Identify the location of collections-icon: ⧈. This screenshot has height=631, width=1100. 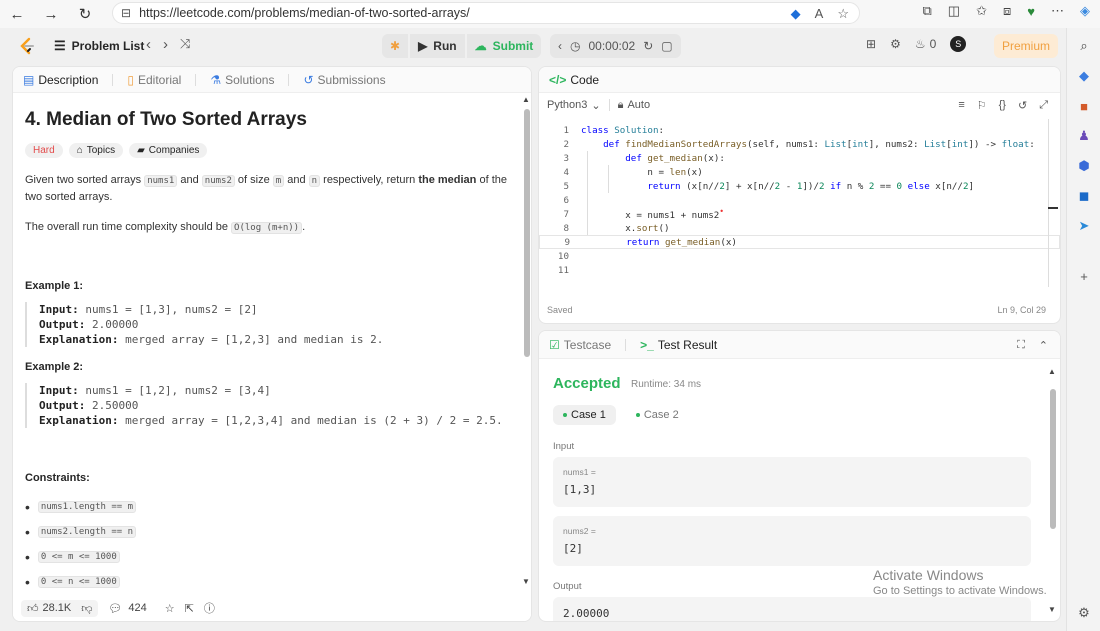
(1007, 11).